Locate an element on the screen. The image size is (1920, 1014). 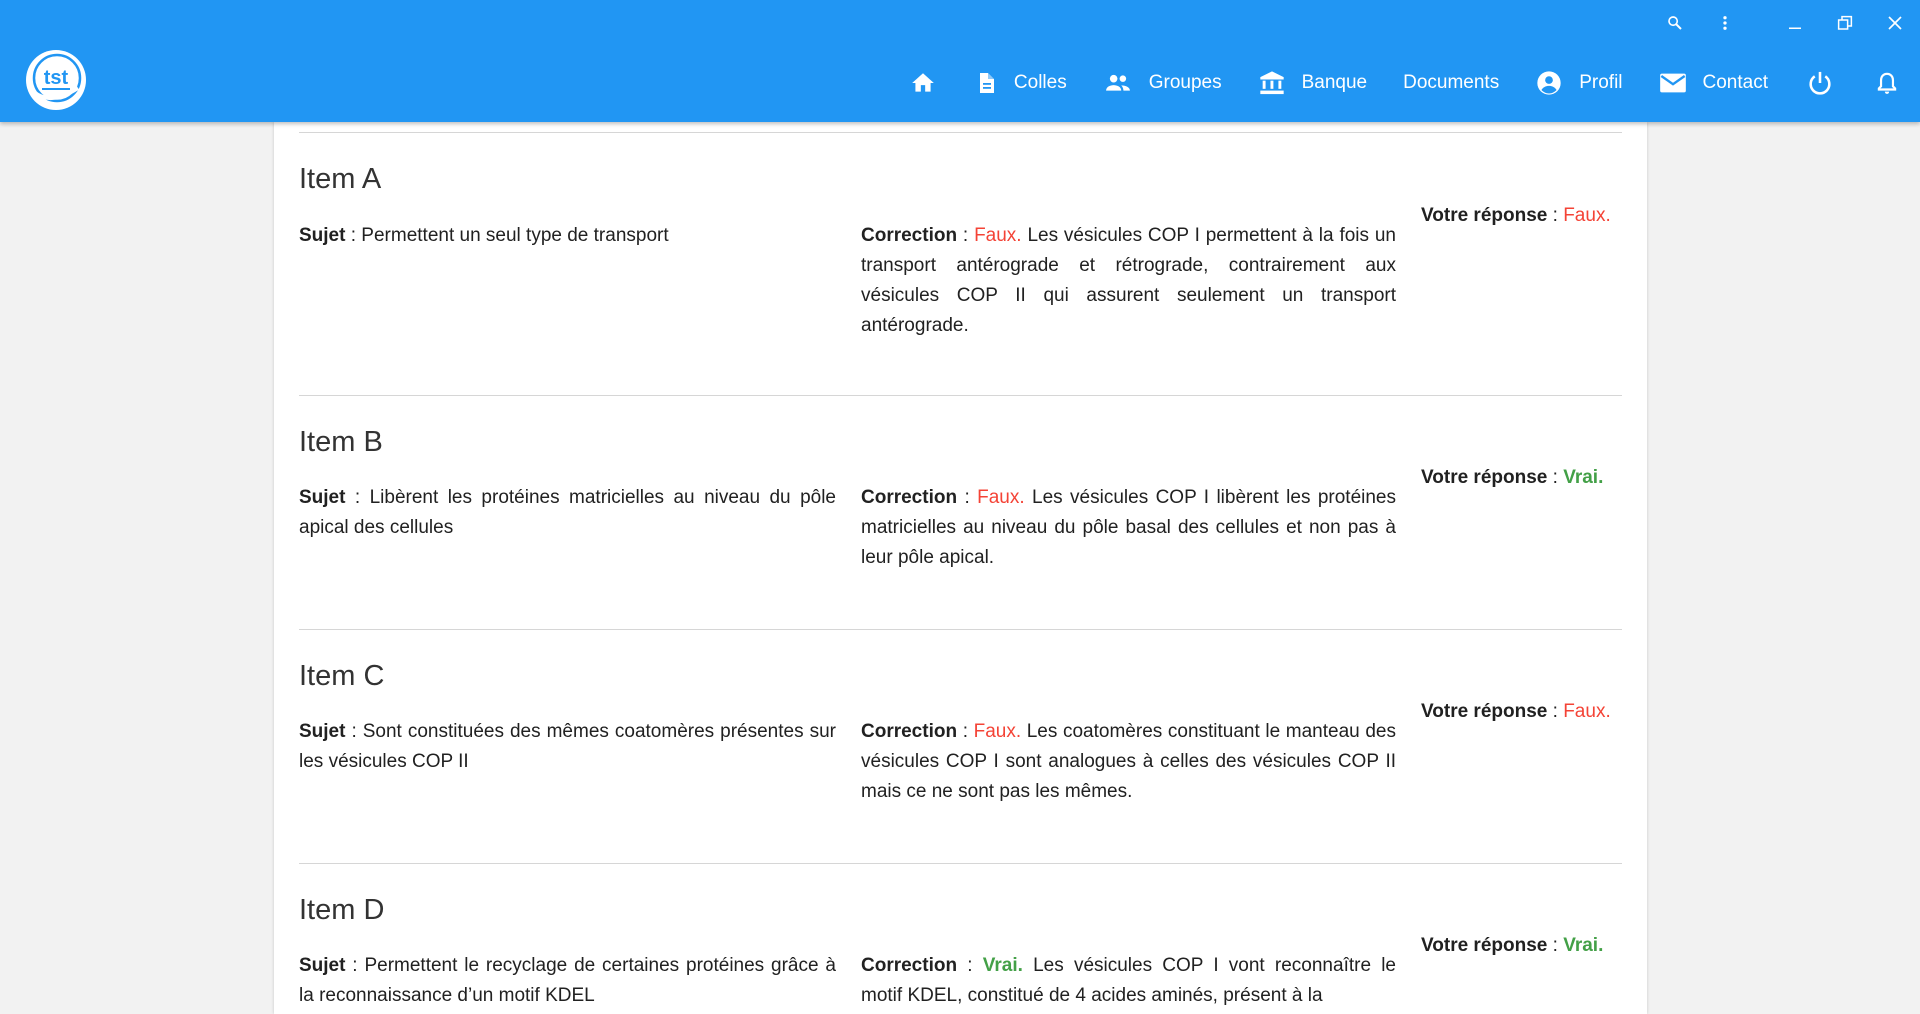
nav-notifications is located at coordinates (1887, 83).